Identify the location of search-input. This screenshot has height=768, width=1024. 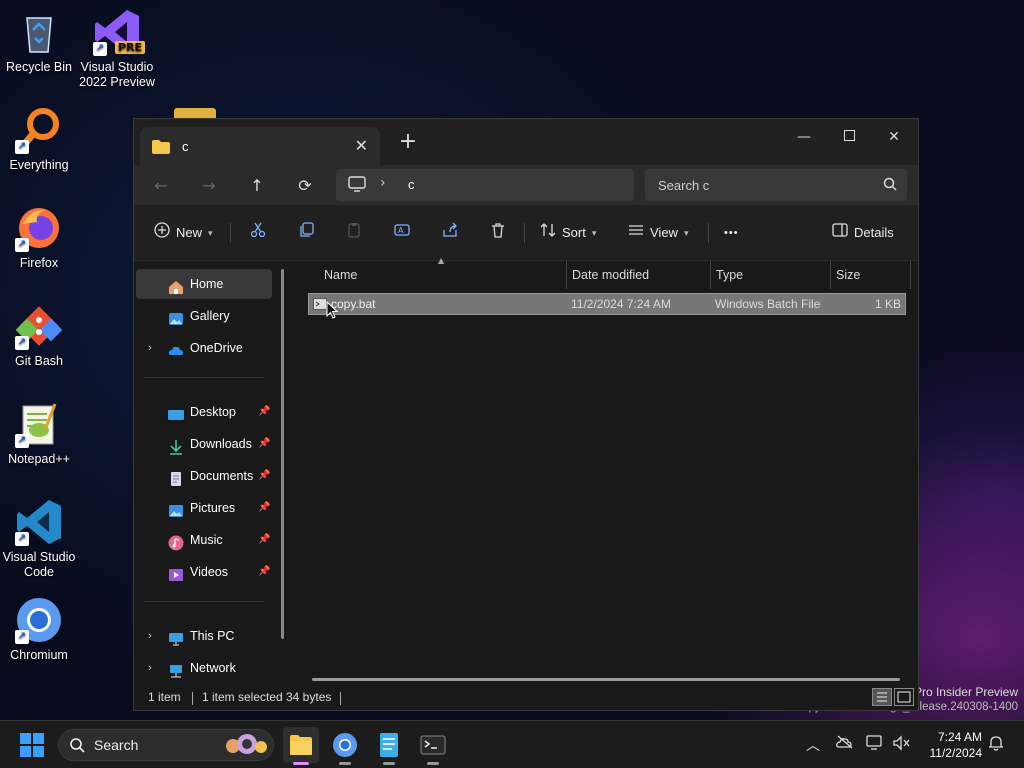
(755, 185).